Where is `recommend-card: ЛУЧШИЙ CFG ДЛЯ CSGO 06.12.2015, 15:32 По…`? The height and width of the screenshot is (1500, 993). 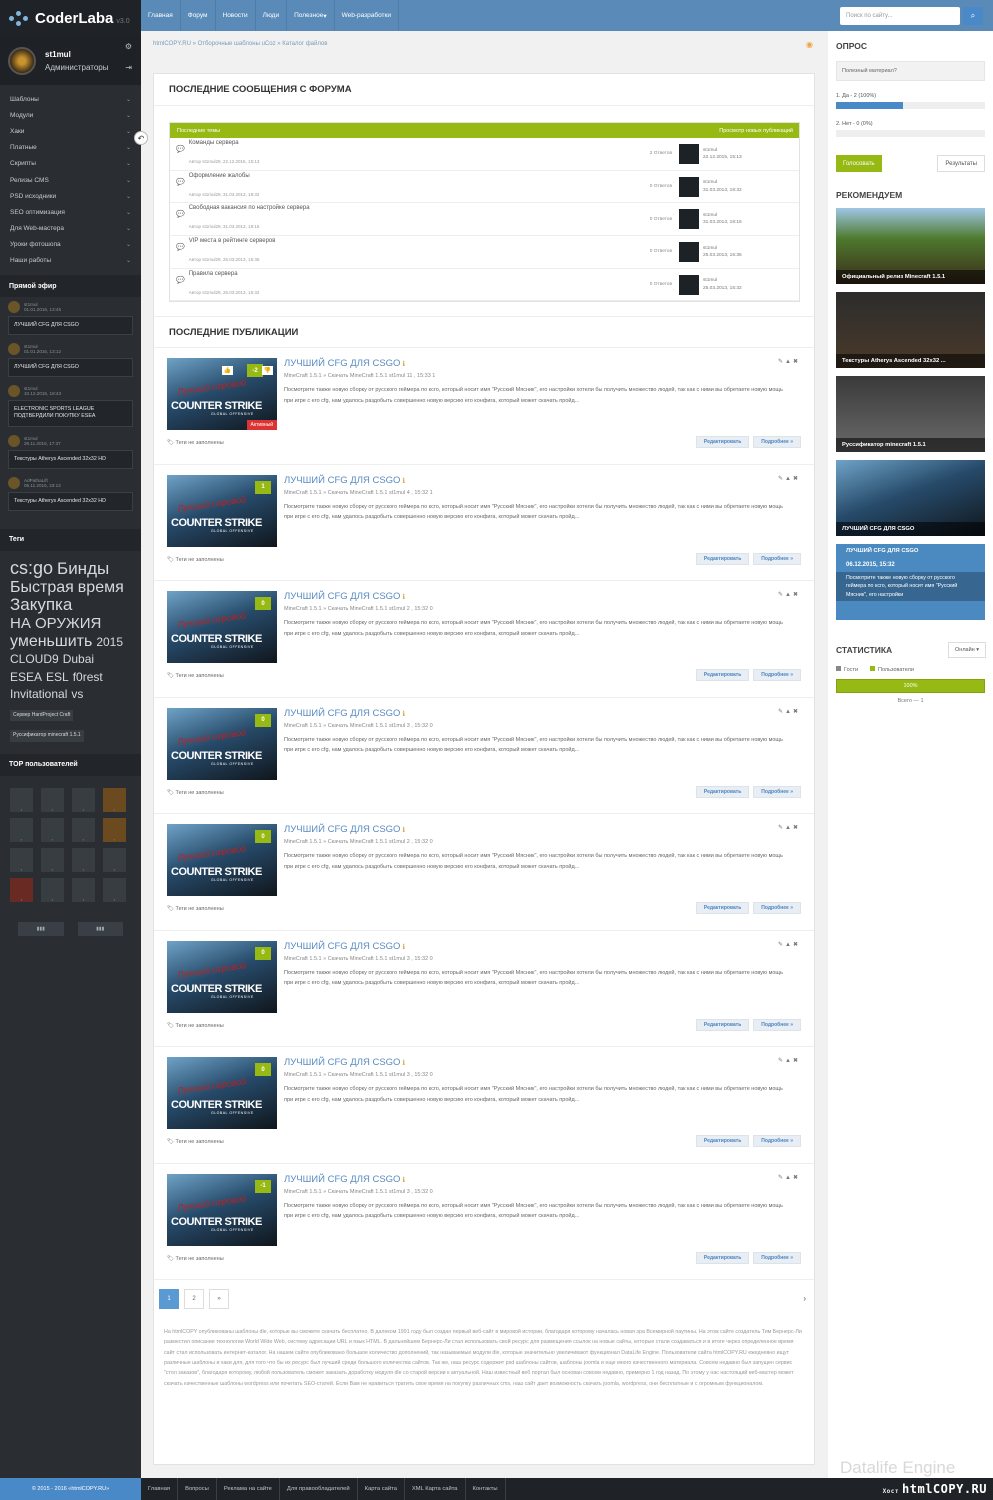
recommend-card: ЛУЧШИЙ CFG ДЛЯ CSGO 06.12.2015, 15:32 По… is located at coordinates (910, 582).